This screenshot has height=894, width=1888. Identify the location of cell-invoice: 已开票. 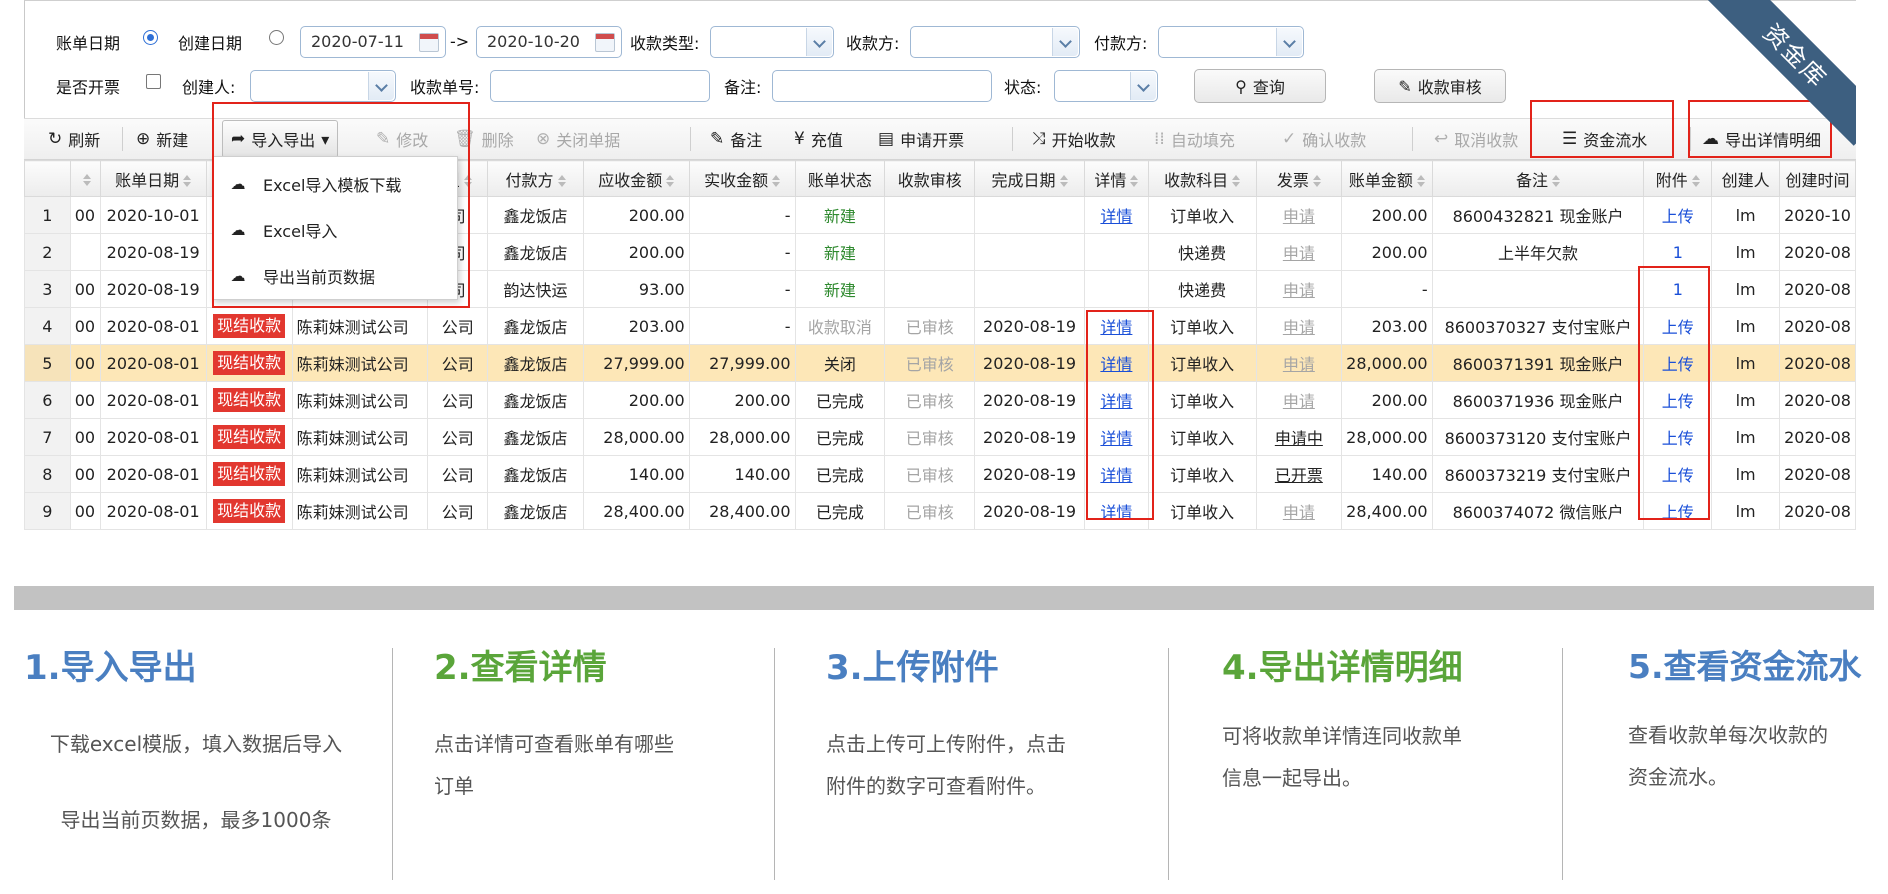
(1299, 474).